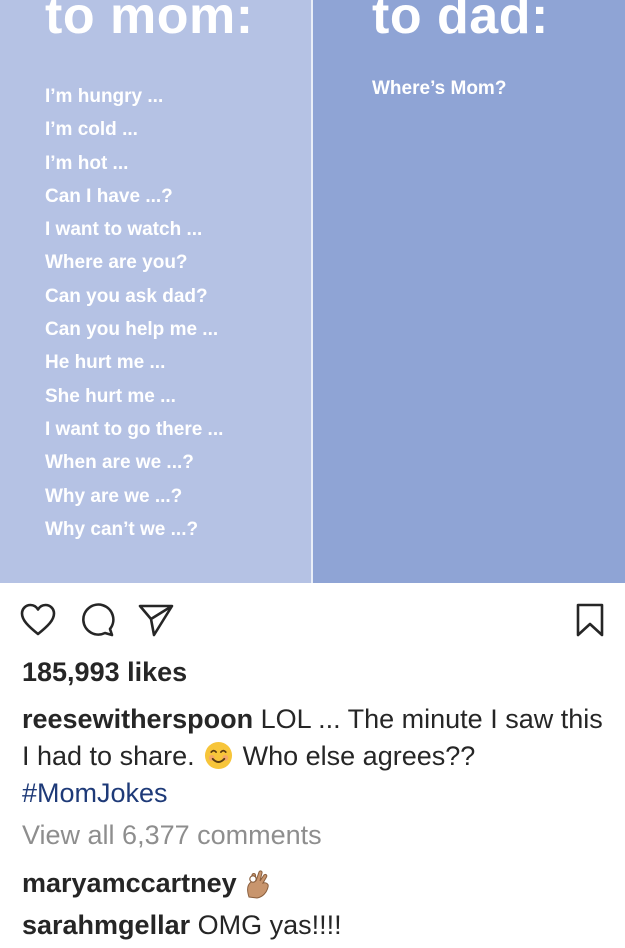 The height and width of the screenshot is (948, 625). What do you see at coordinates (106, 925) in the screenshot?
I see `comment-username: sarahmgellar` at bounding box center [106, 925].